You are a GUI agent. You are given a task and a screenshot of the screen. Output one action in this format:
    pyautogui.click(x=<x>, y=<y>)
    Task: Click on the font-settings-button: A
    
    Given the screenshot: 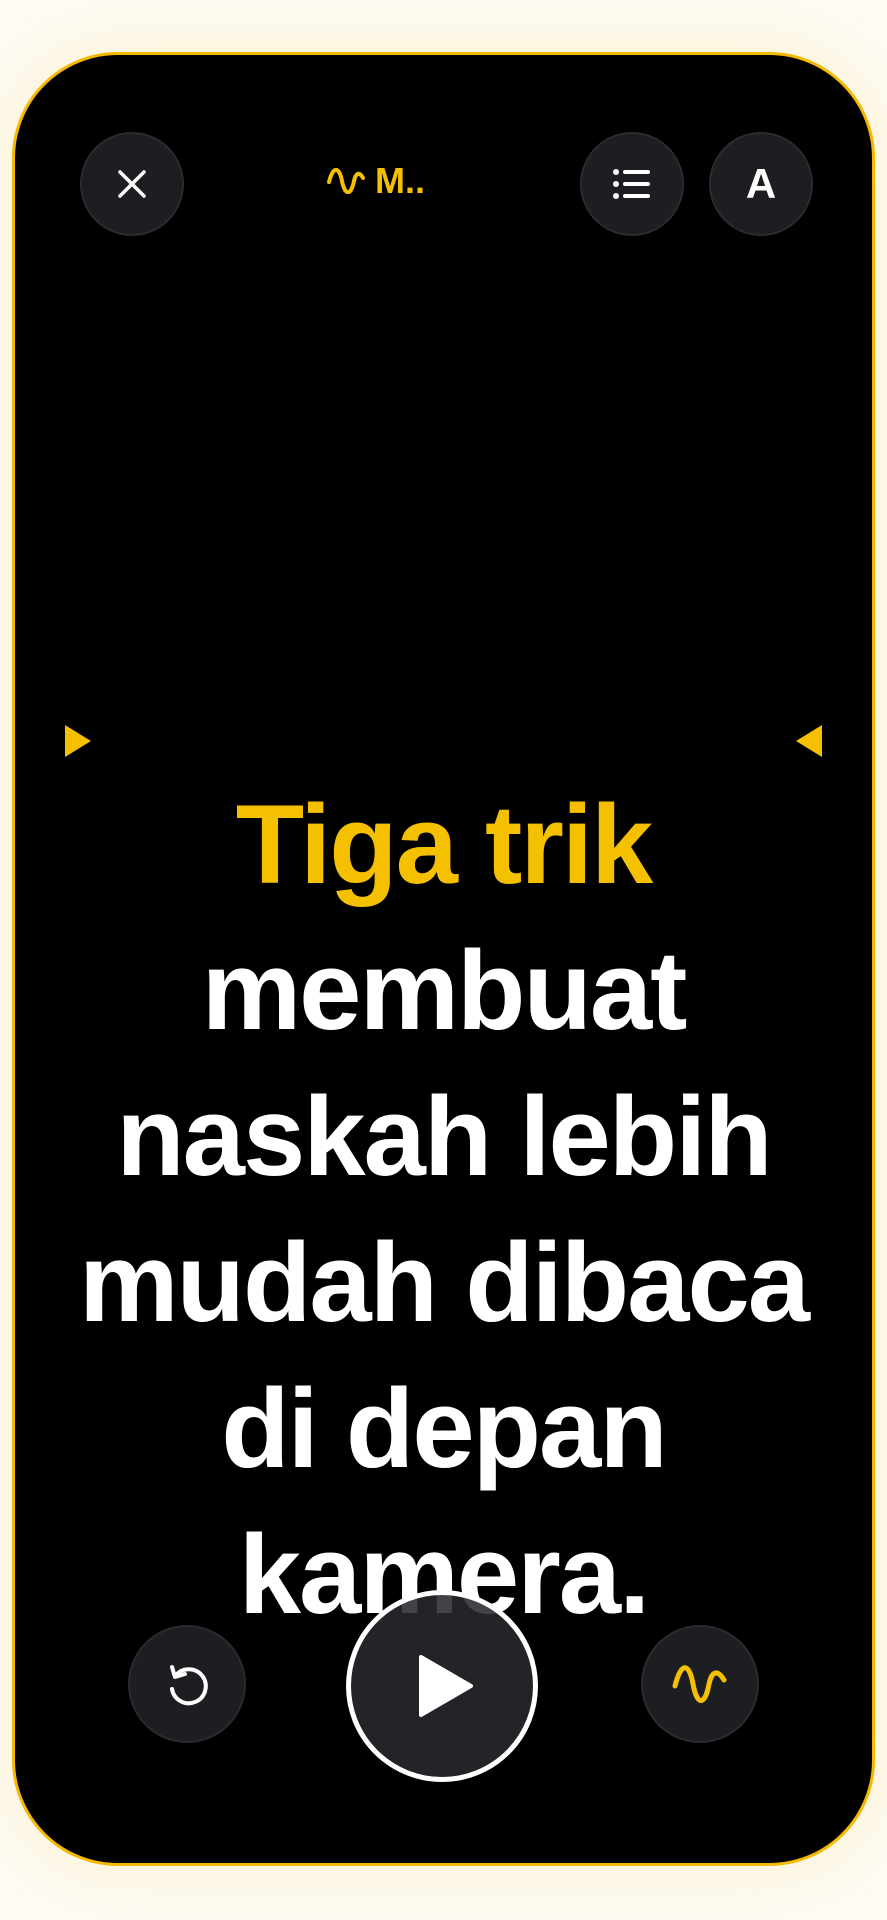 What is the action you would take?
    pyautogui.click(x=761, y=184)
    